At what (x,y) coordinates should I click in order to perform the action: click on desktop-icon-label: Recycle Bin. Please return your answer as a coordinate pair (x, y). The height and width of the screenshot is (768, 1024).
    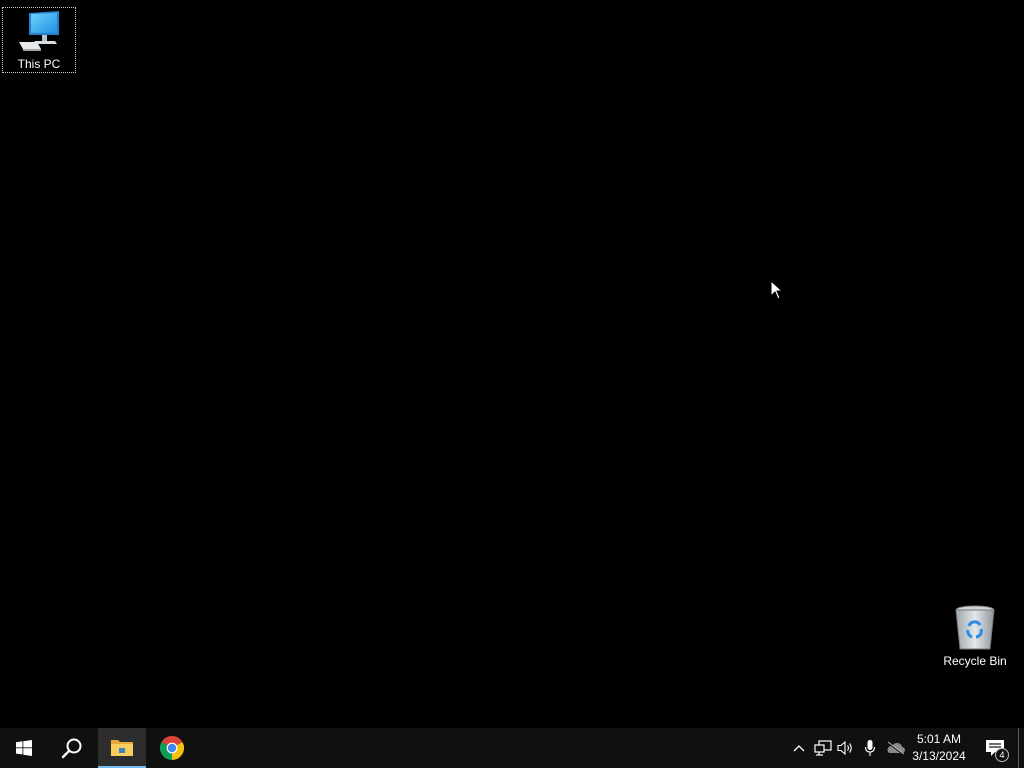
    Looking at the image, I should click on (975, 661).